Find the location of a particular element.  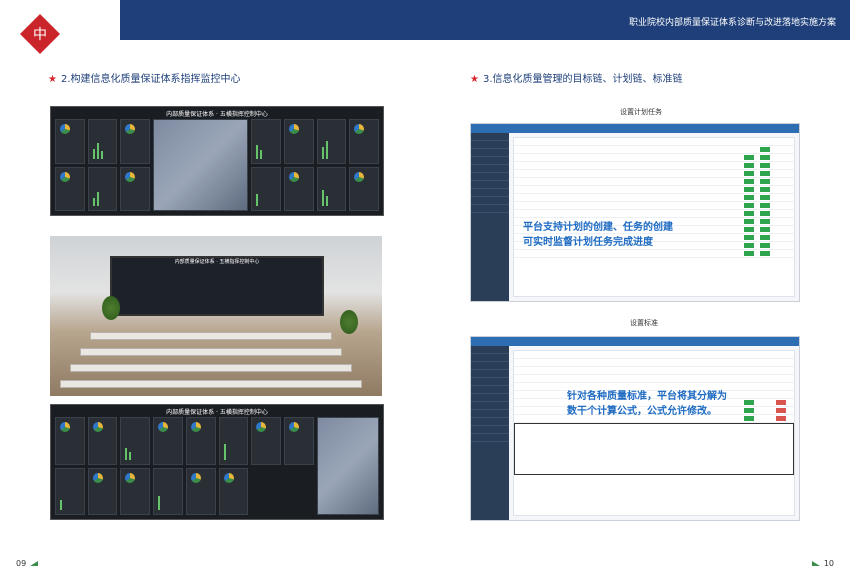

header-title: 职业院校内部质量保证体系诊断与改进落地实施方案 is located at coordinates (732, 23).